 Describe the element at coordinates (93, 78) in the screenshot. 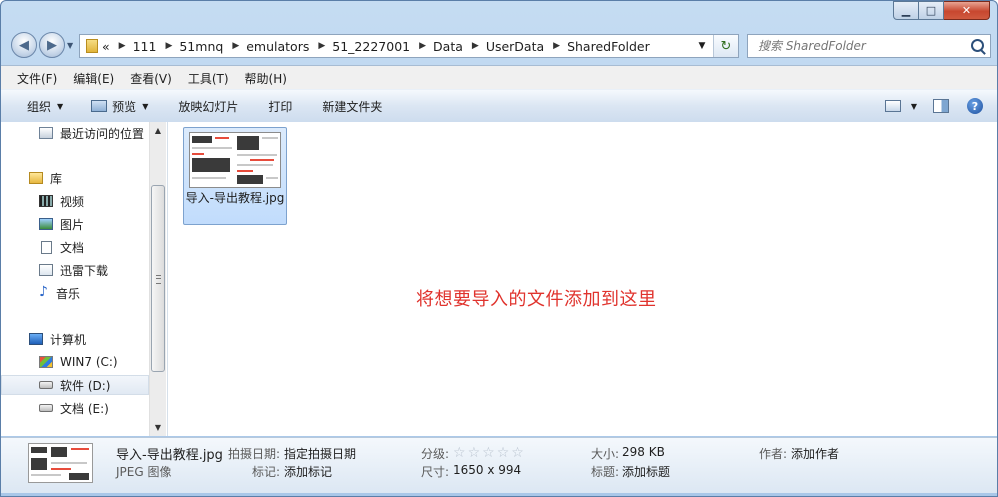

I see `menu-edit: 编辑(E)` at that location.